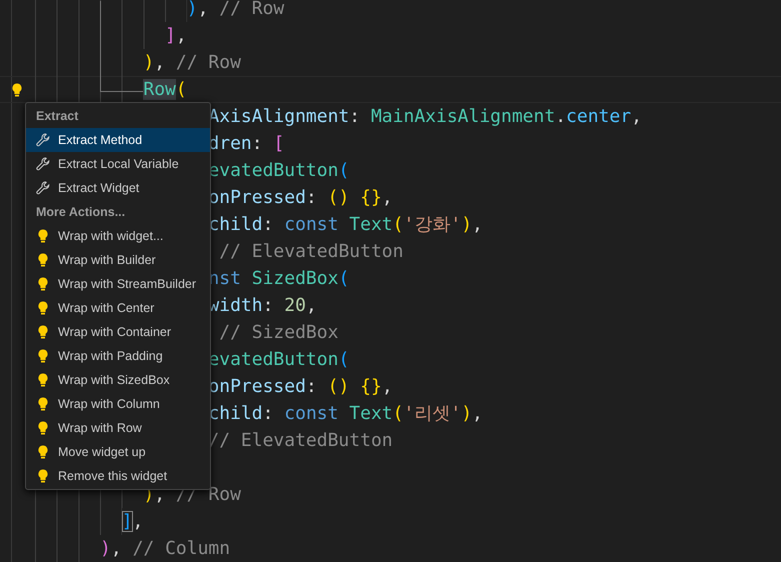 The image size is (781, 562). What do you see at coordinates (278, 333) in the screenshot?
I see `code-line: // SizedBox` at bounding box center [278, 333].